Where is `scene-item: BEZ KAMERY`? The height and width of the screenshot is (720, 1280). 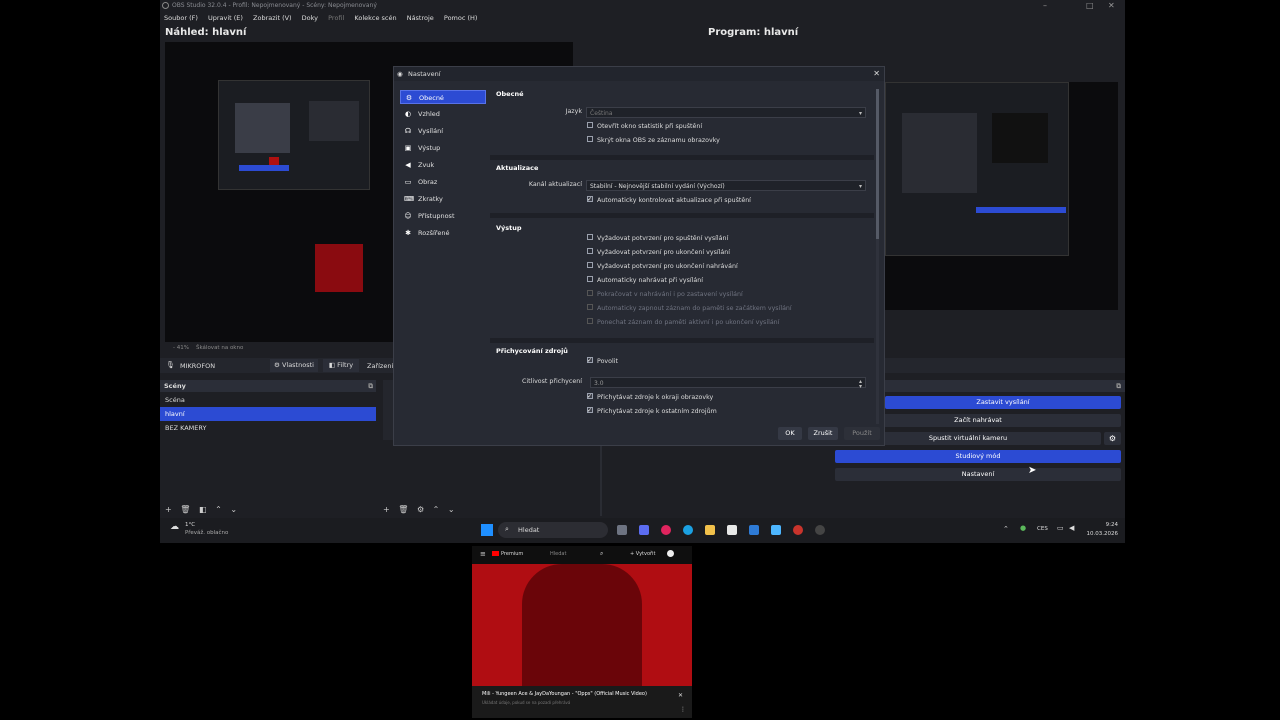 scene-item: BEZ KAMERY is located at coordinates (268, 428).